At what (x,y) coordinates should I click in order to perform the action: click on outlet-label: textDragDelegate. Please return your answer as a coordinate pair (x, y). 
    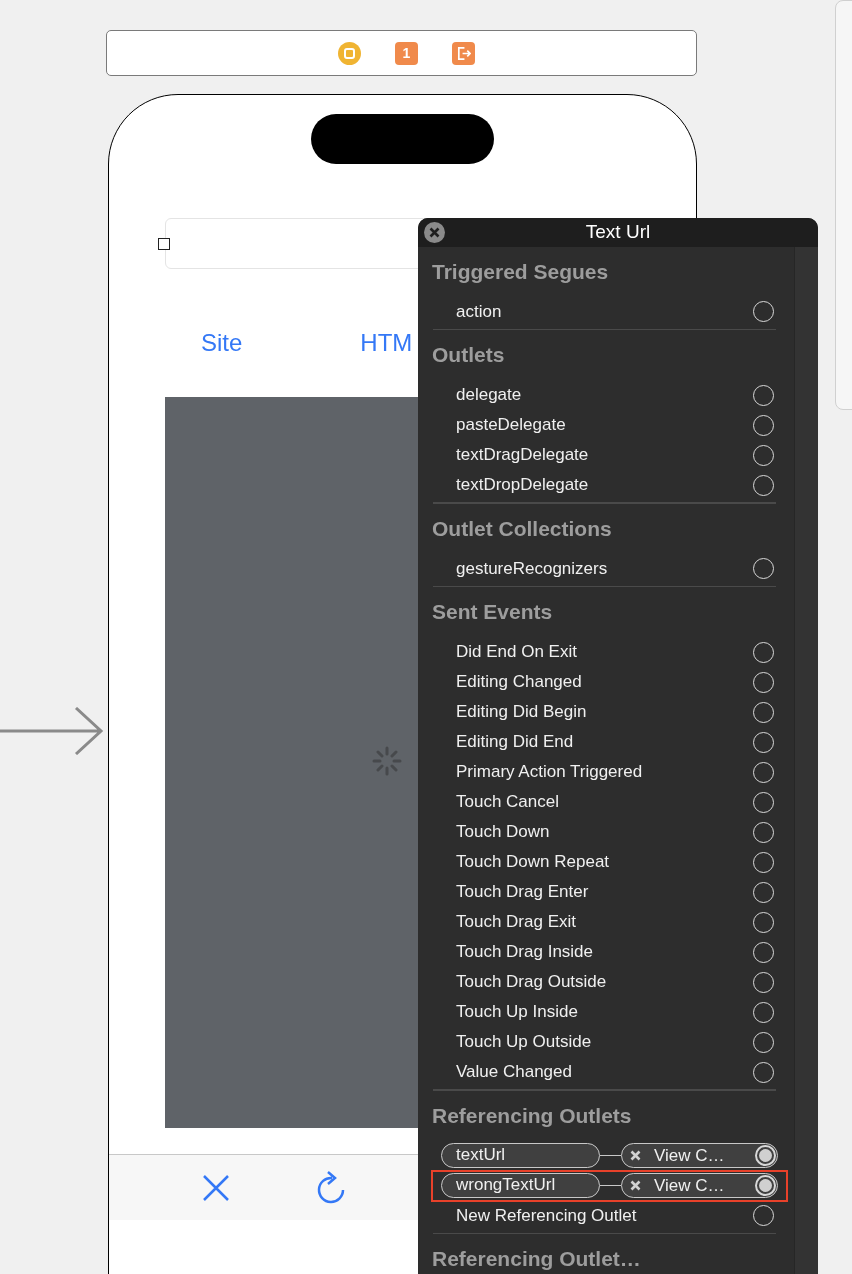
    Looking at the image, I should click on (523, 455).